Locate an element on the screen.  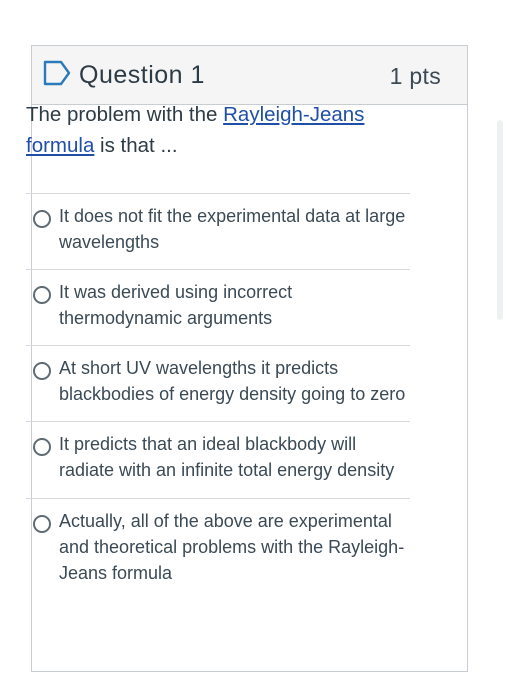
question-title: Question 1 is located at coordinates (142, 75).